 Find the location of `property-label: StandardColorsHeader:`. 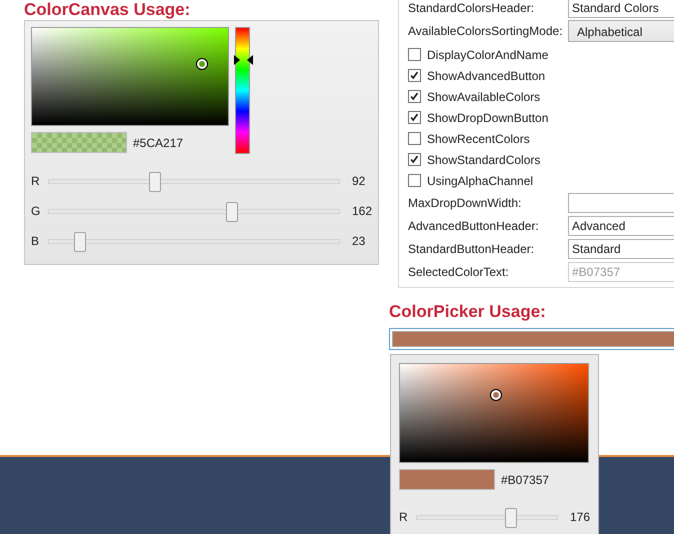

property-label: StandardColorsHeader: is located at coordinates (472, 8).